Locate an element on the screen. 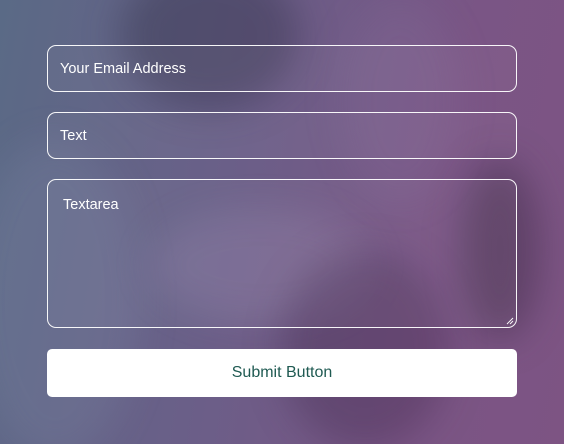 The width and height of the screenshot is (564, 444). submit-button: Submit Button is located at coordinates (282, 373).